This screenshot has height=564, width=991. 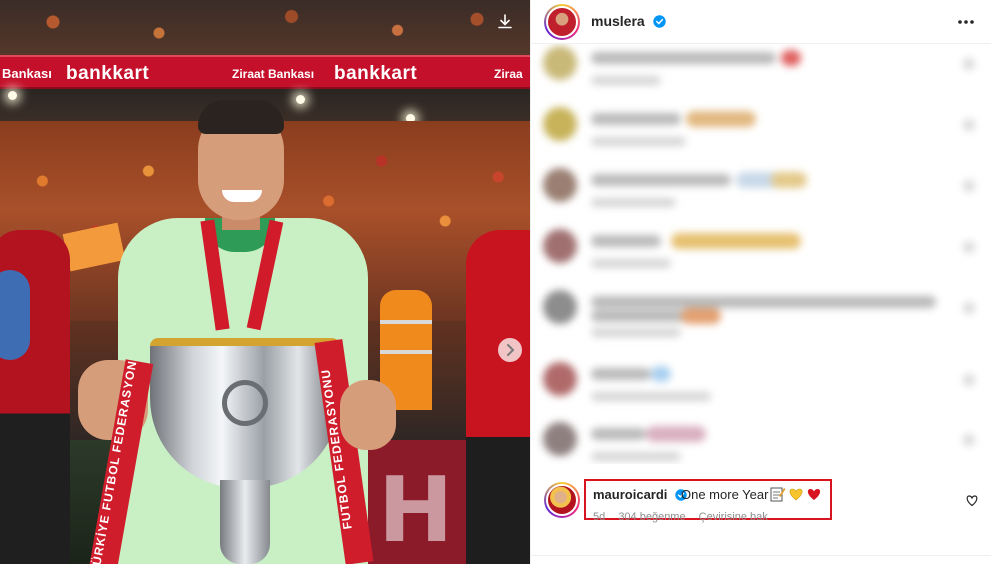 What do you see at coordinates (241, 117) in the screenshot?
I see `player-hair` at bounding box center [241, 117].